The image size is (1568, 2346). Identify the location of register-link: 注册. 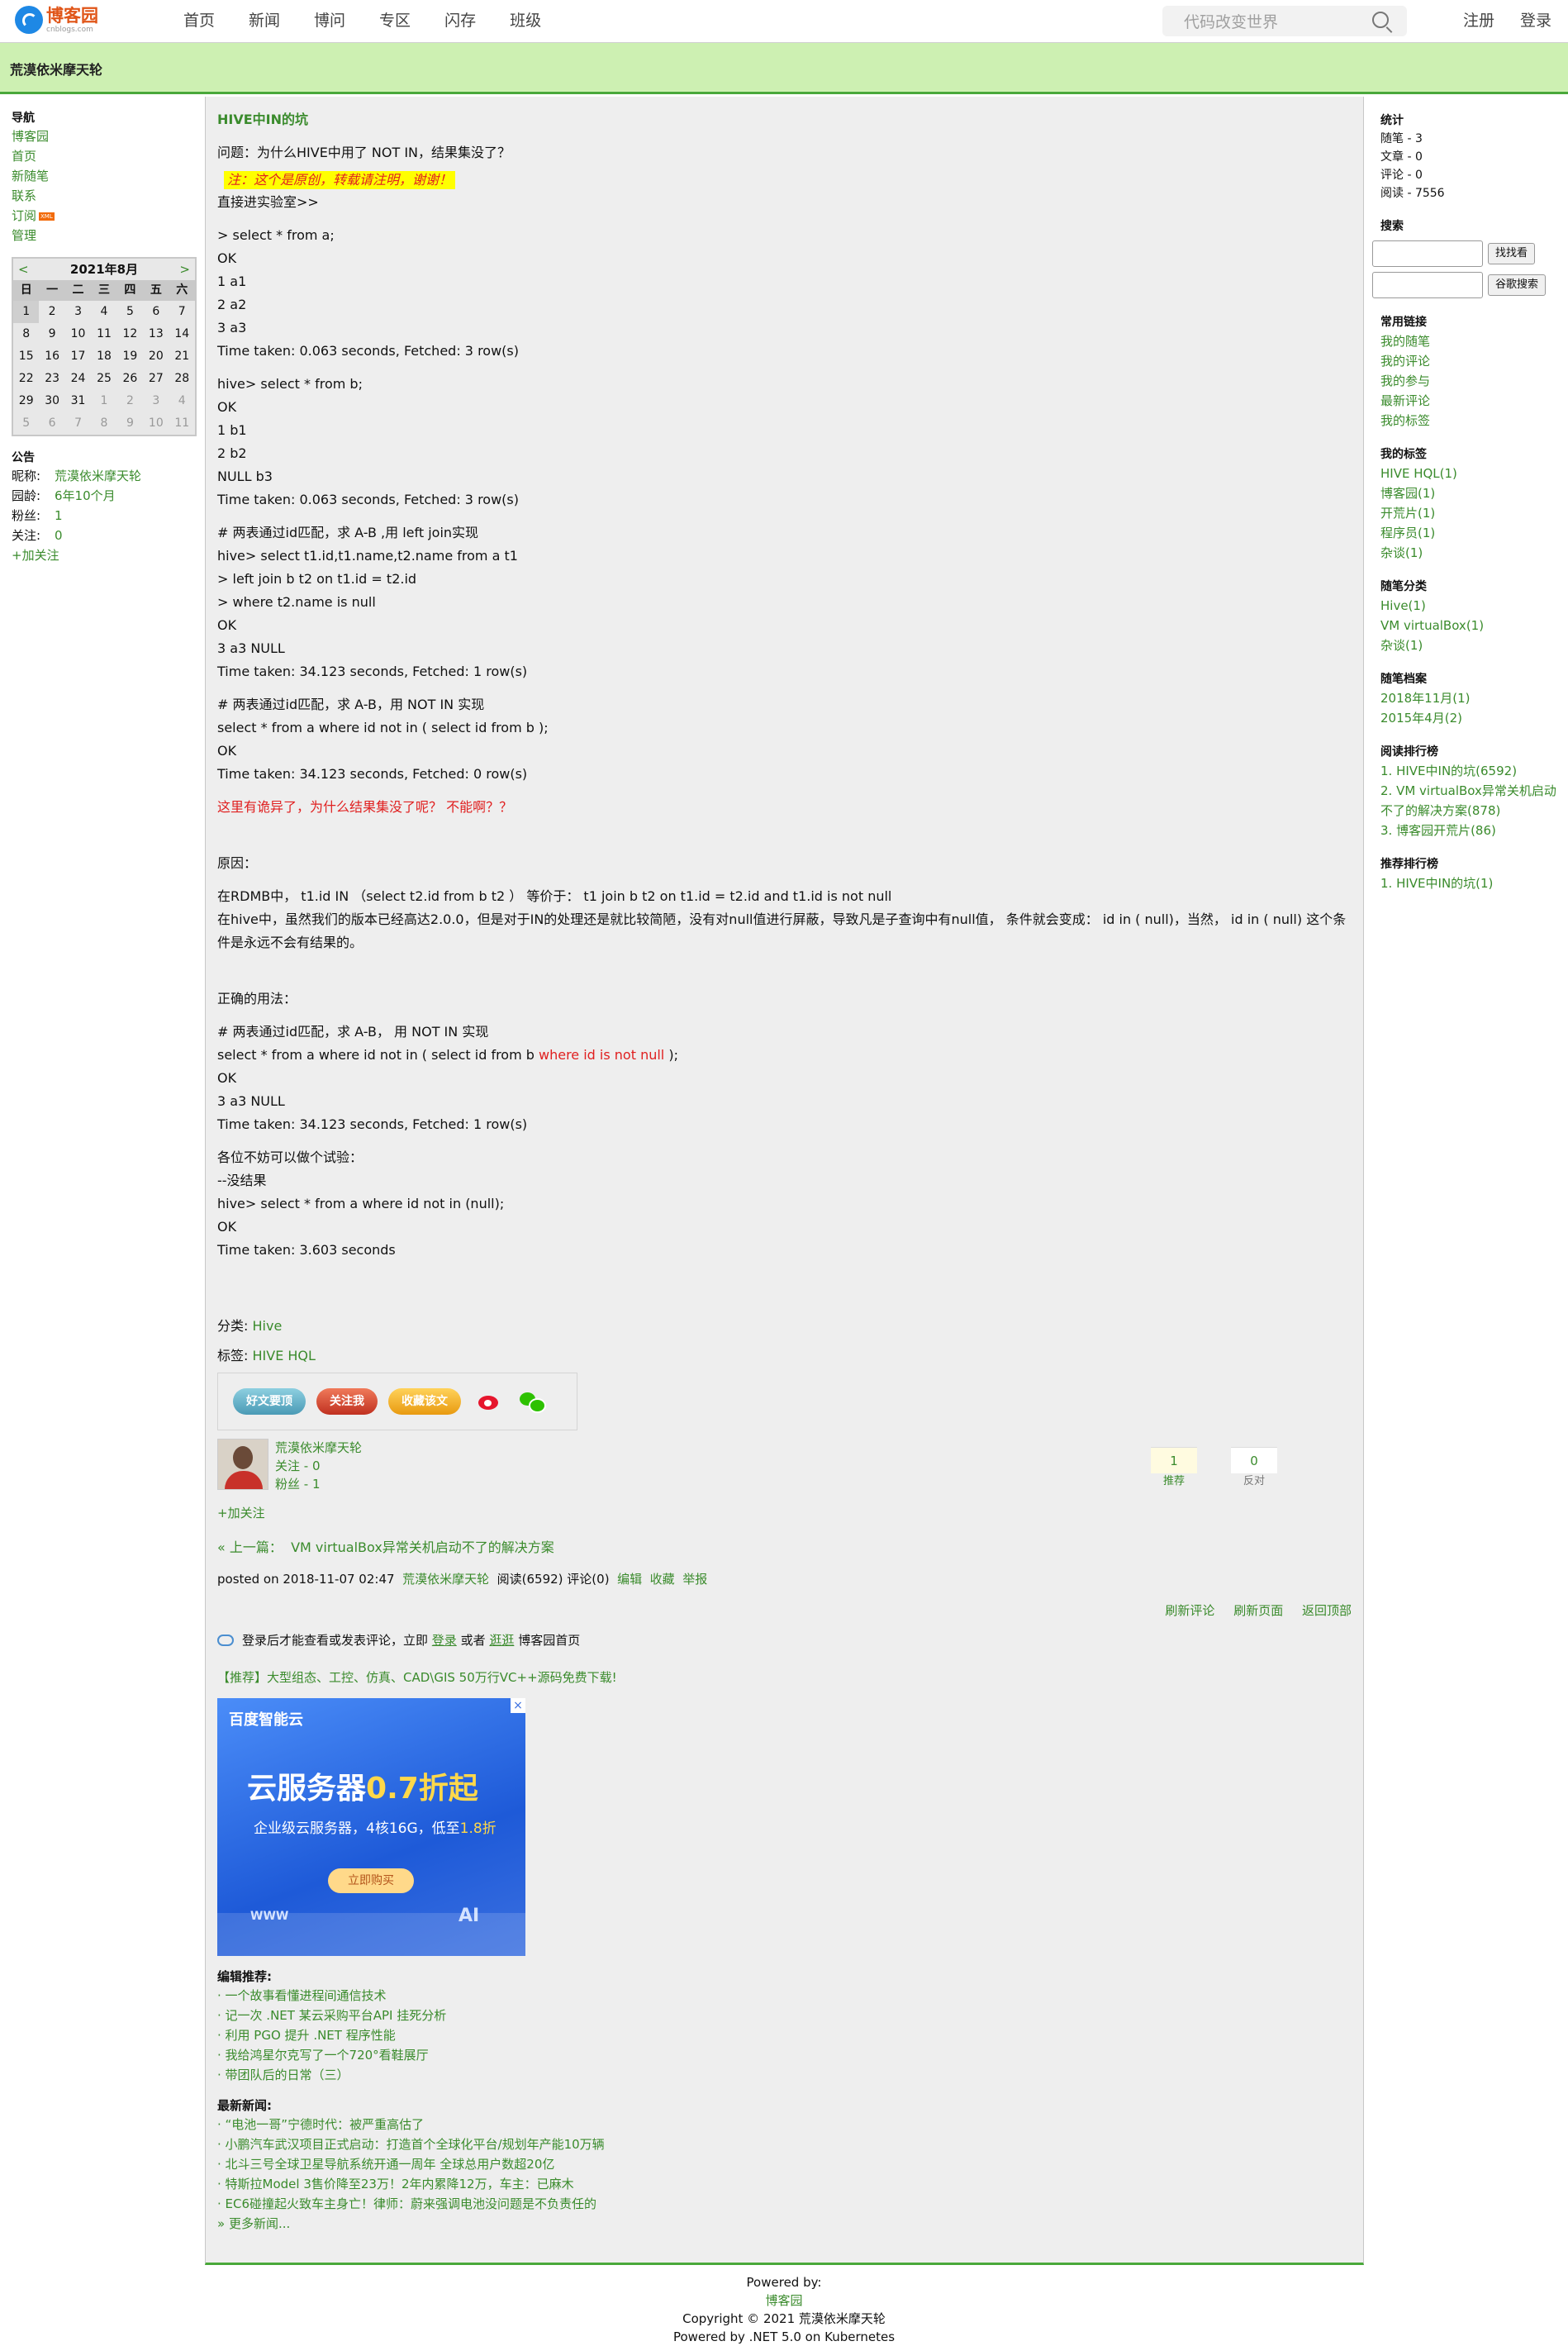
(1478, 20).